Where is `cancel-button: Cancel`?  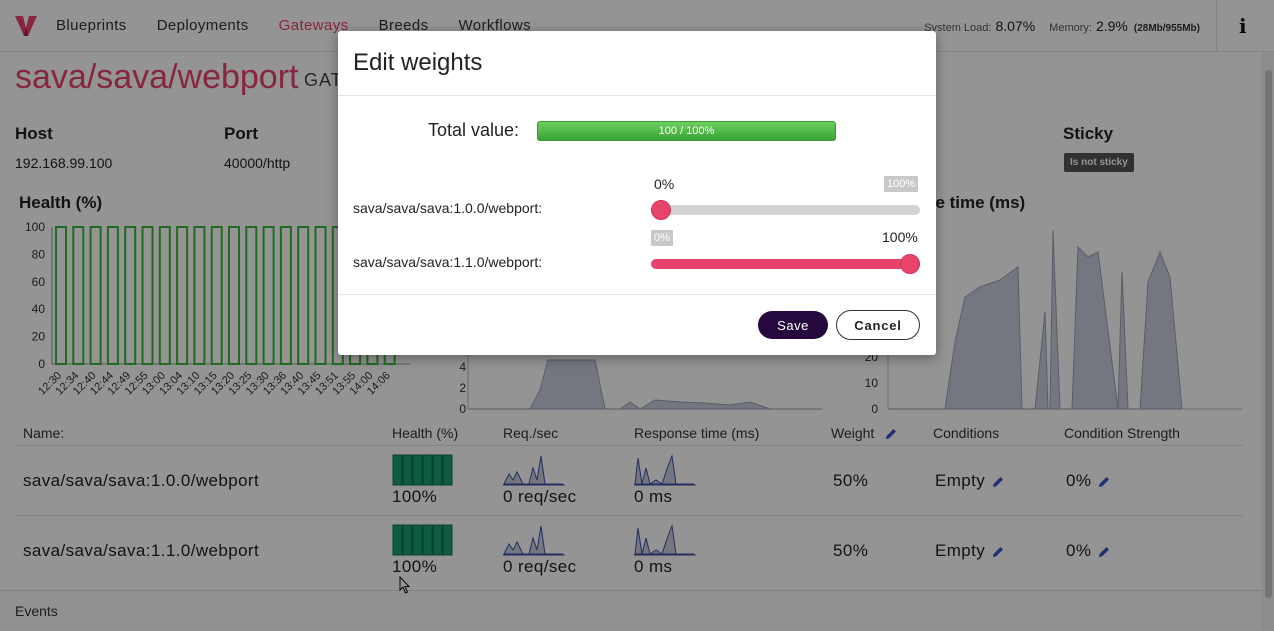
cancel-button: Cancel is located at coordinates (878, 325).